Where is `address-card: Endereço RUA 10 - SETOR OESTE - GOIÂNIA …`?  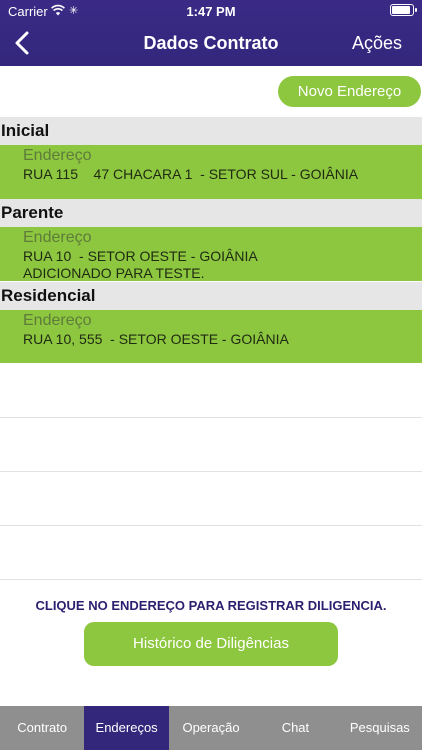
address-card: Endereço RUA 10 - SETOR OESTE - GOIÂNIA … is located at coordinates (211, 254).